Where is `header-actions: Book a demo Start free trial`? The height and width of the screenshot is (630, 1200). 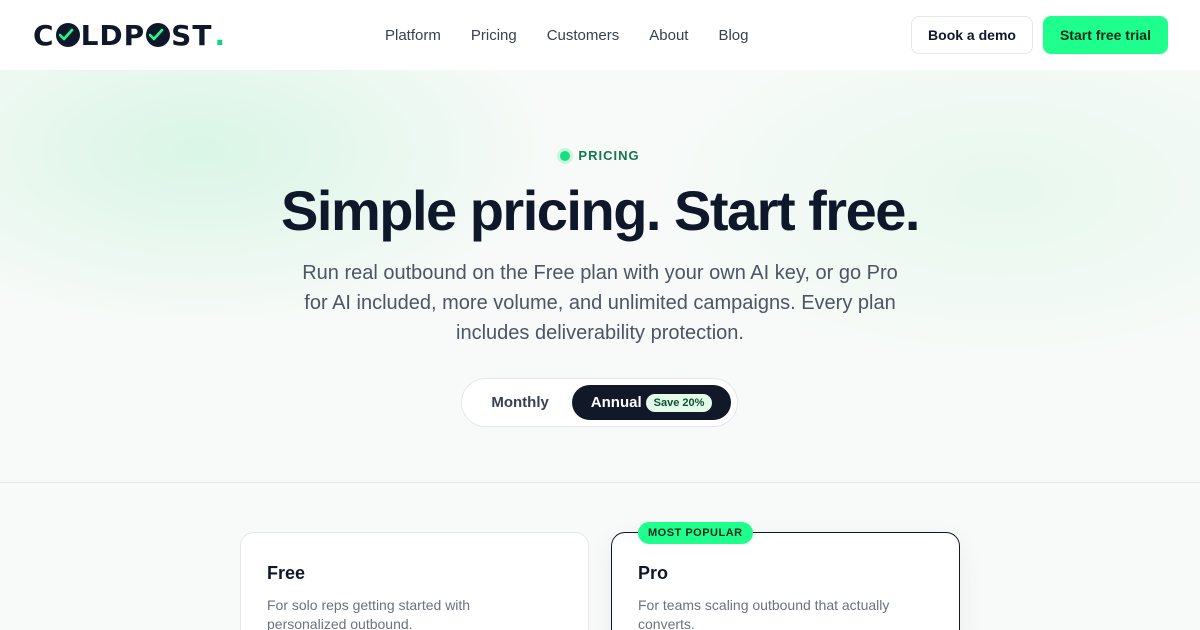 header-actions: Book a demo Start free trial is located at coordinates (1039, 35).